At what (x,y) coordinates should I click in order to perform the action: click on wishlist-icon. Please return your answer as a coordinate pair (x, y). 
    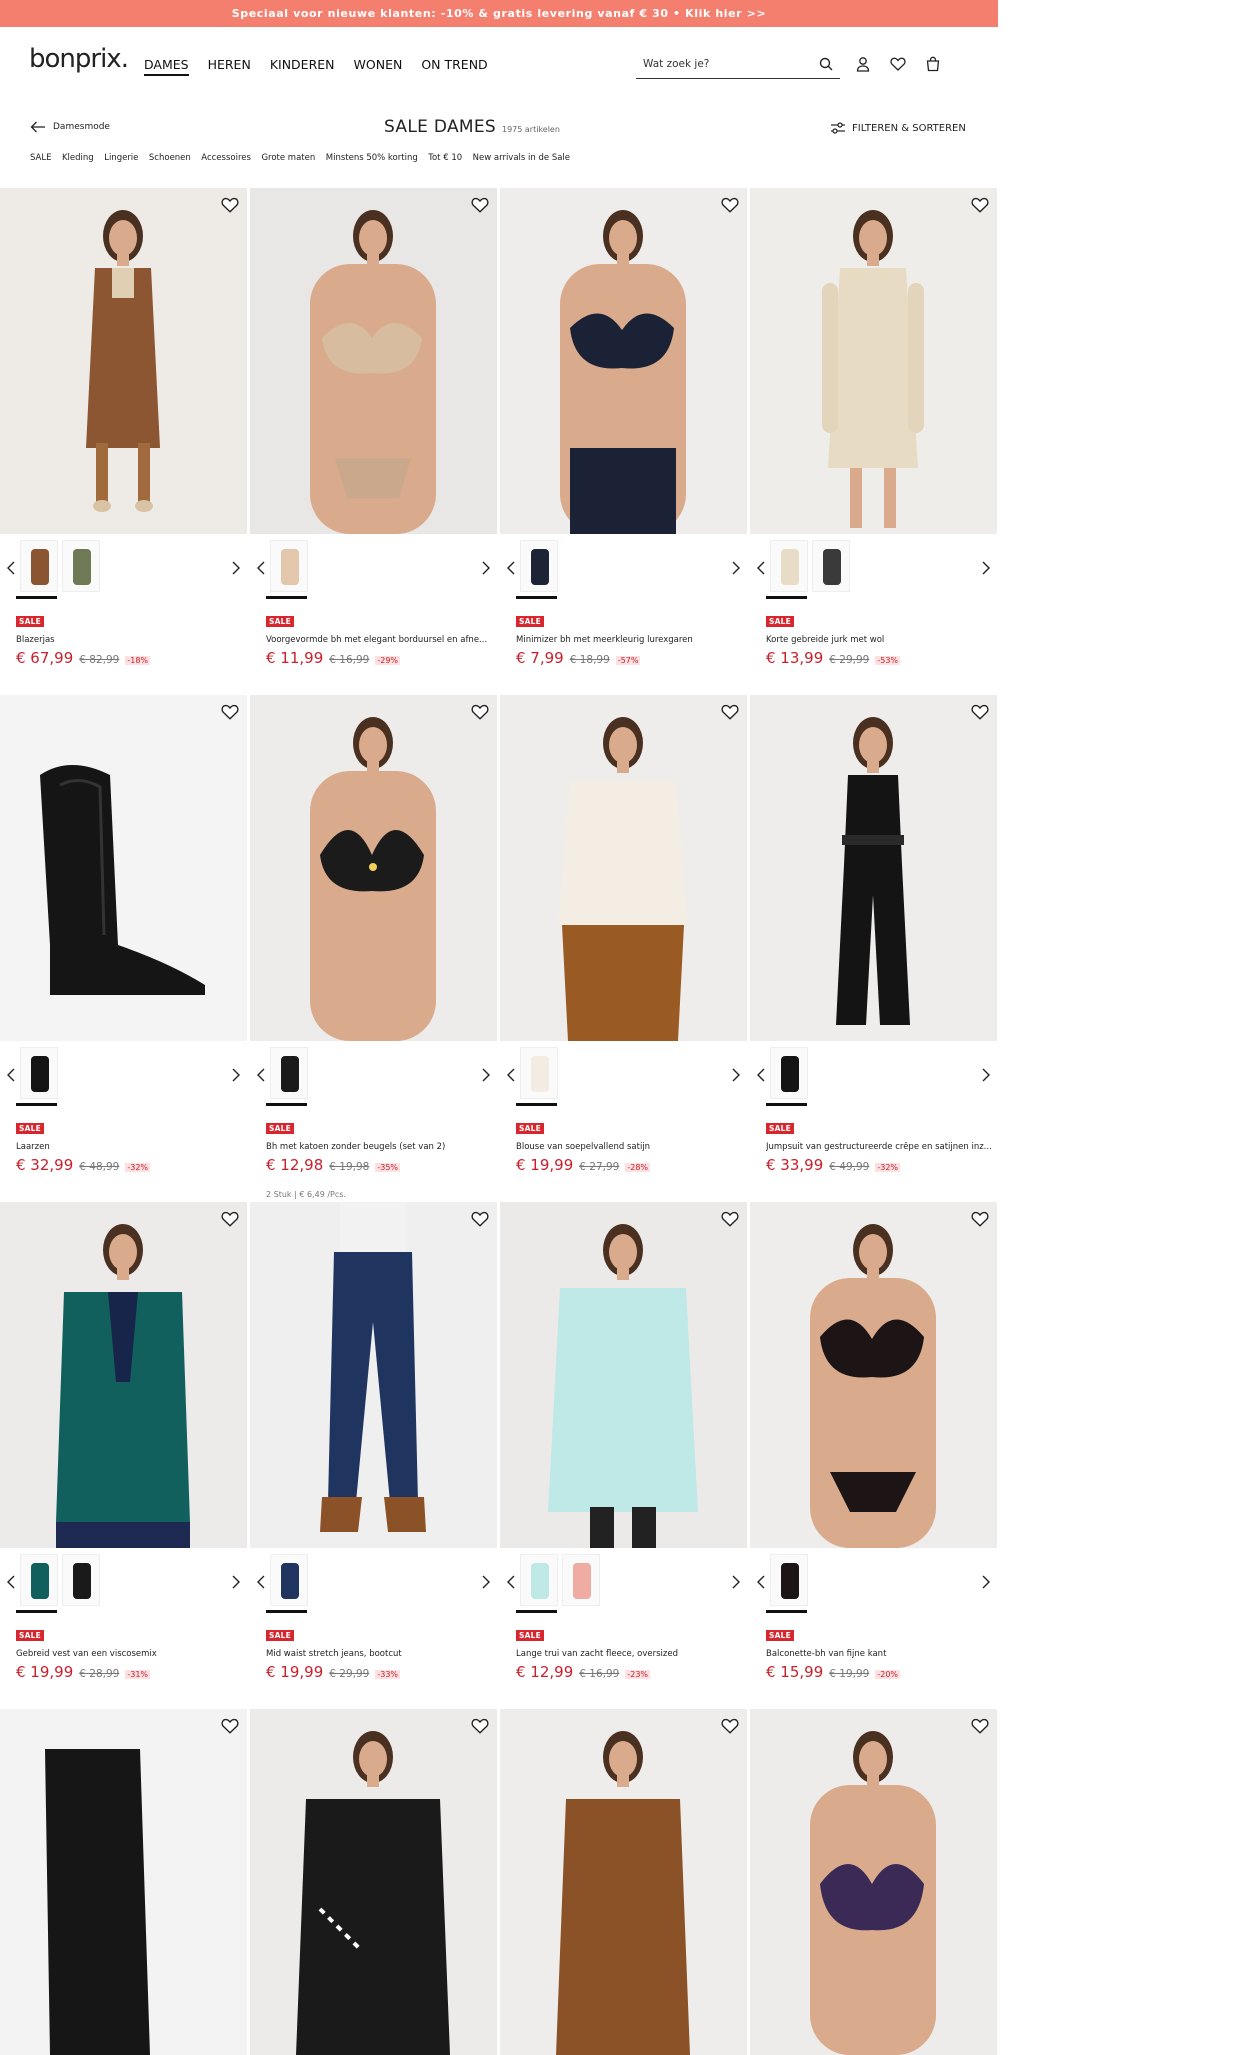
    Looking at the image, I should click on (898, 64).